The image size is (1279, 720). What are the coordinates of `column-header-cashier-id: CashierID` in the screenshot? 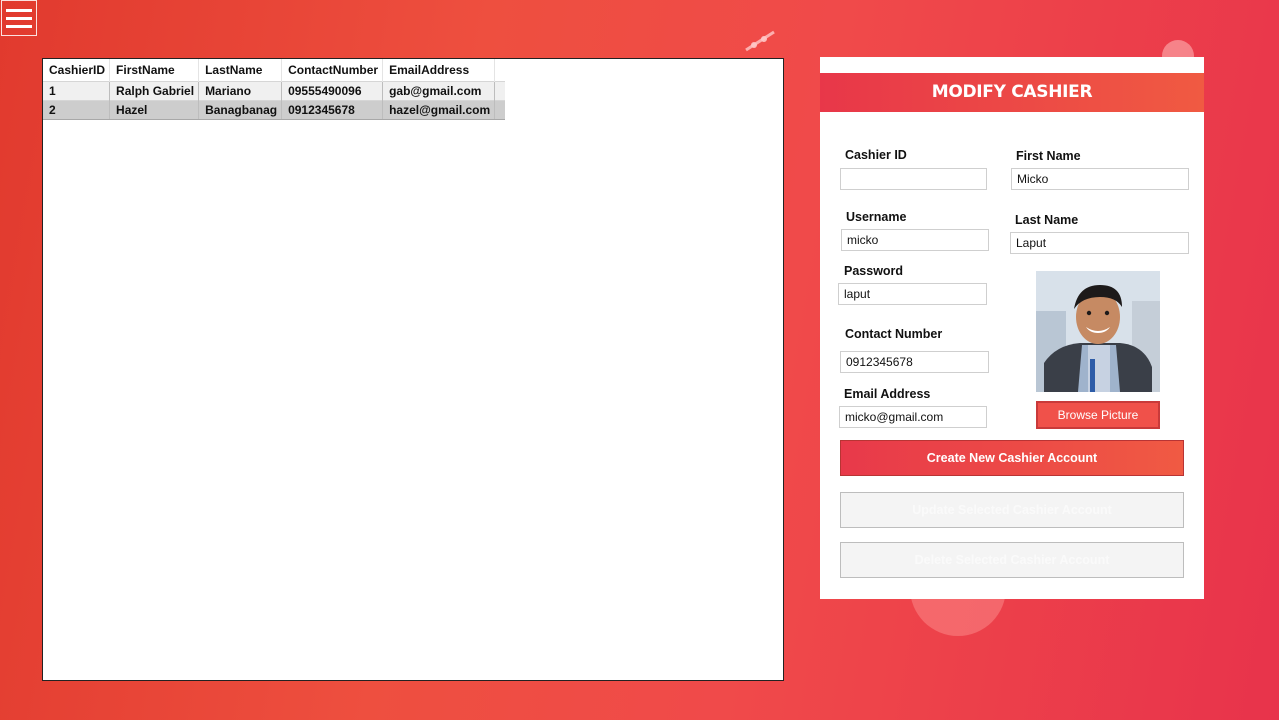 It's located at (77, 70).